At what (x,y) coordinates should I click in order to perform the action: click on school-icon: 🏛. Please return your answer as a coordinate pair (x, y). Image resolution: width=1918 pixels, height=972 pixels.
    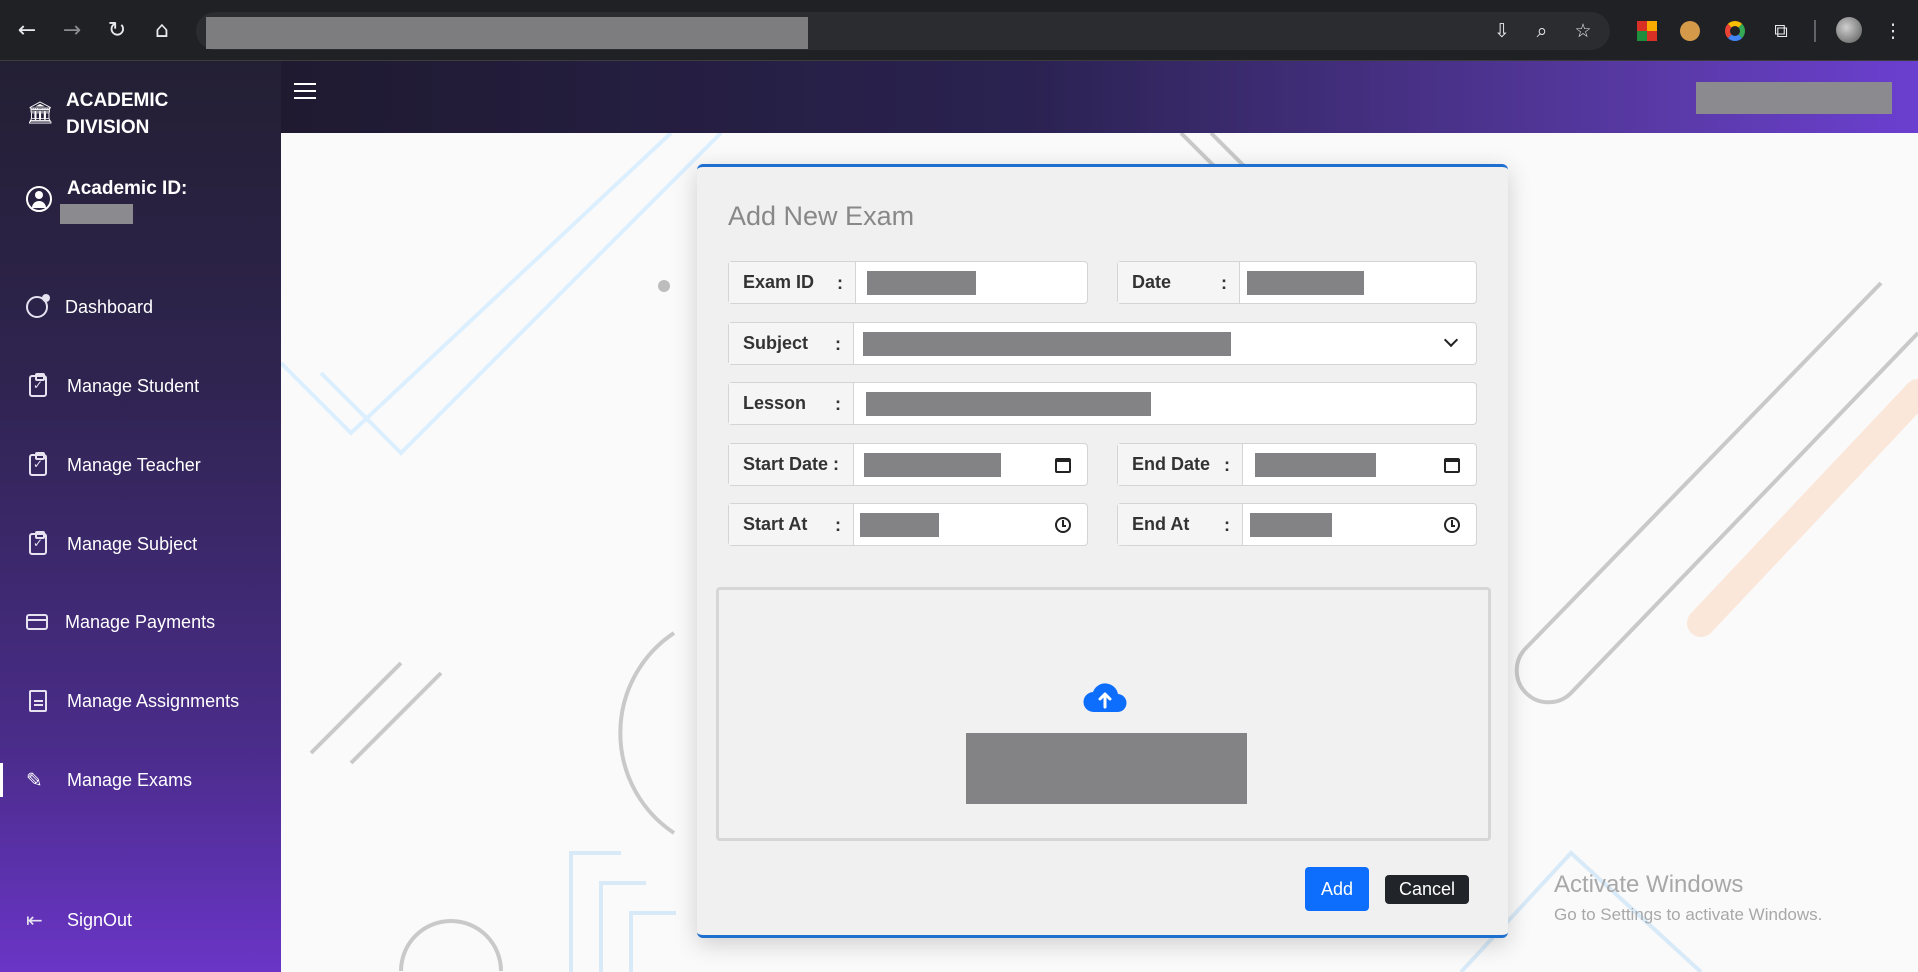
    Looking at the image, I should click on (40, 113).